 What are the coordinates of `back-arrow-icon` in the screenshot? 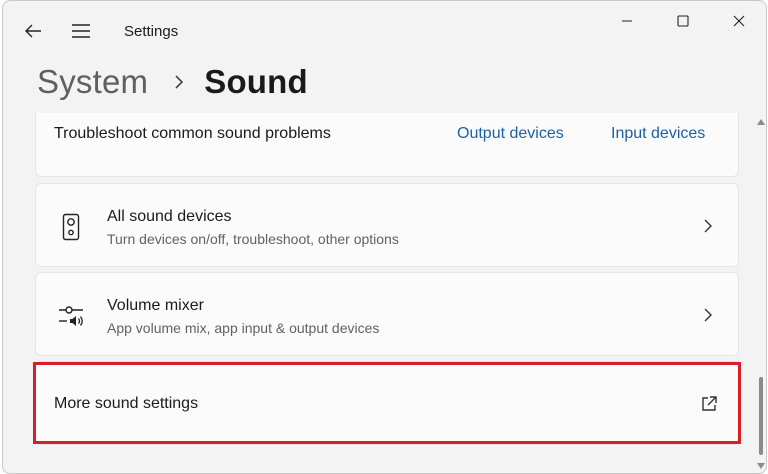 It's located at (33, 31).